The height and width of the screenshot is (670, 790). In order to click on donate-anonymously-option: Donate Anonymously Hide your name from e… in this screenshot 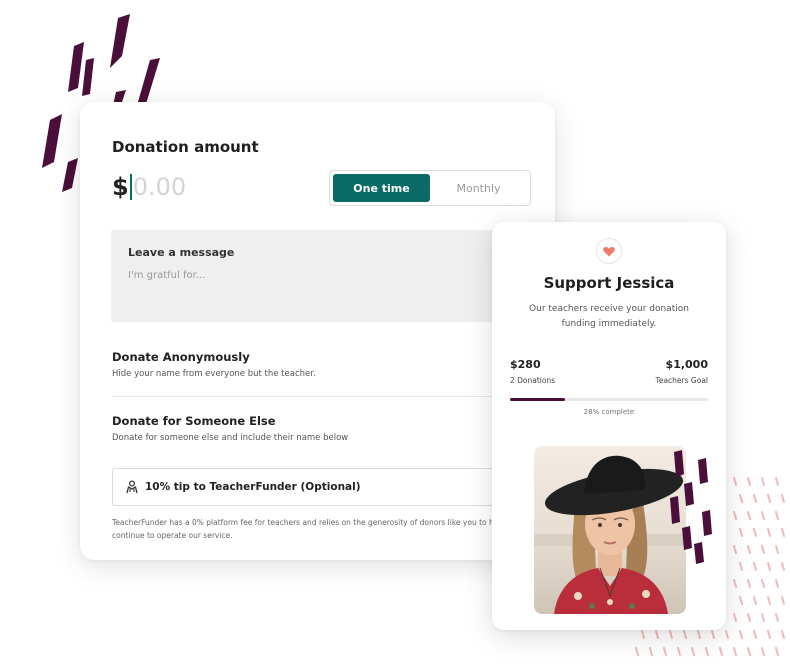, I will do `click(214, 364)`.